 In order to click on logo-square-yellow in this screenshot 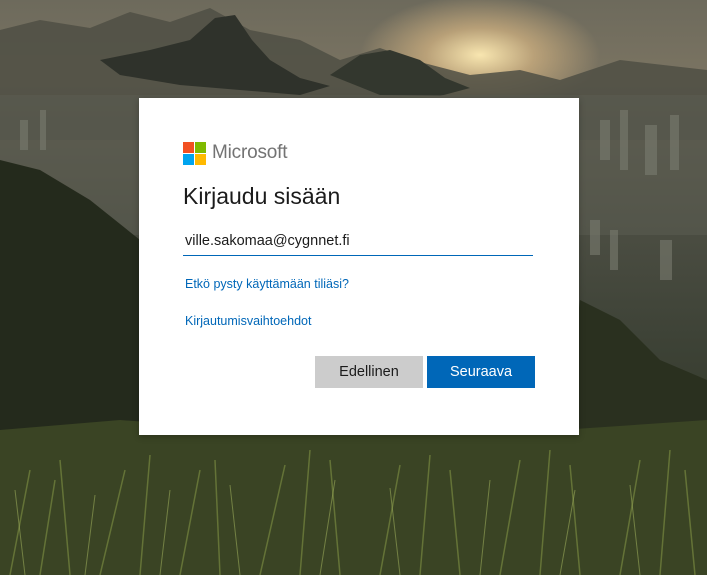, I will do `click(200, 159)`.